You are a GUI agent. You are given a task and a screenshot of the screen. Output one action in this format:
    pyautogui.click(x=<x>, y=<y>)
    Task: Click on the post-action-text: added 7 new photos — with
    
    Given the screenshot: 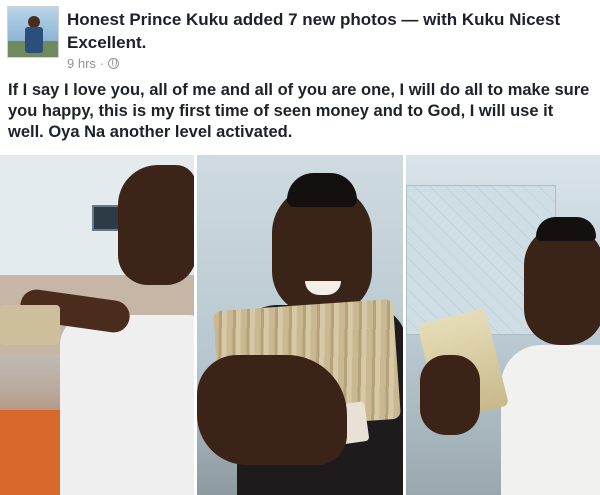 What is the action you would take?
    pyautogui.click(x=345, y=19)
    